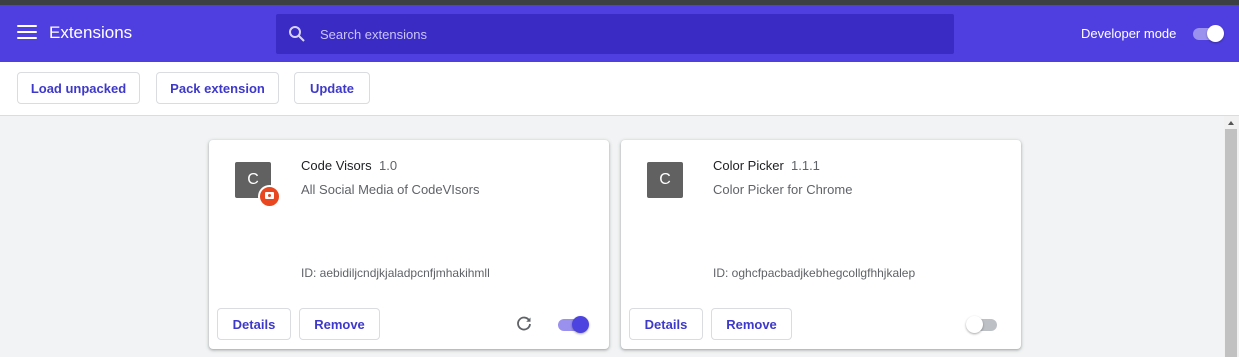 The height and width of the screenshot is (357, 1239). Describe the element at coordinates (395, 273) in the screenshot. I see `extension-id: ID: aebidiljcndjkjaladpcnfjmhakihmll` at that location.